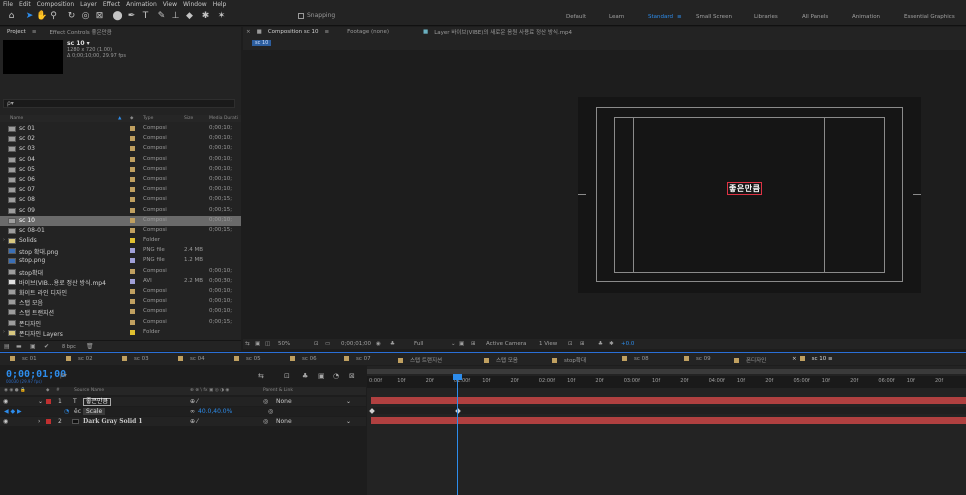 This screenshot has width=966, height=495. Describe the element at coordinates (120, 160) in the screenshot. I see `project-item: sc 04 Composi 0;00;10;` at that location.